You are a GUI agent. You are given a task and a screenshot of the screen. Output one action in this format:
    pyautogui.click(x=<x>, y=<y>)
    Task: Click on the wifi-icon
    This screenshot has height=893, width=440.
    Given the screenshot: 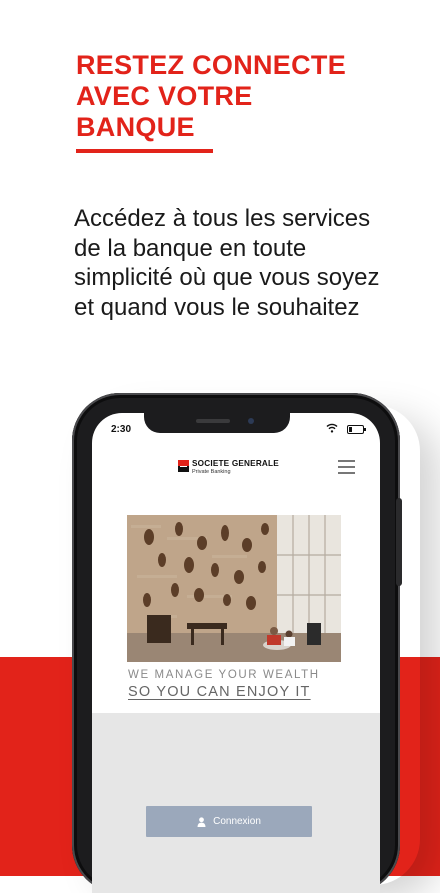 What is the action you would take?
    pyautogui.click(x=332, y=428)
    